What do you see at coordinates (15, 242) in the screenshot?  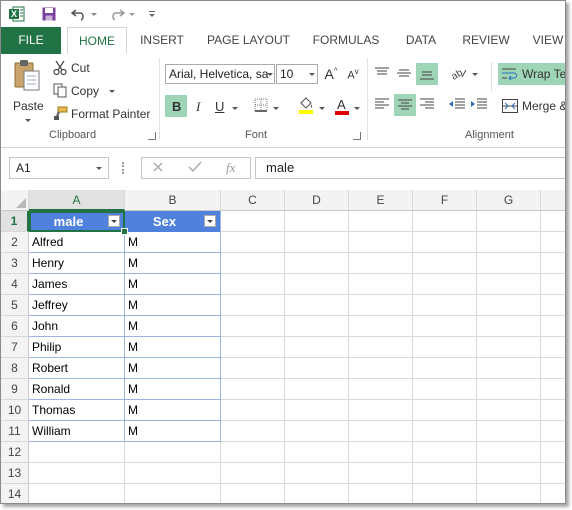 I see `row-header-2: 2` at bounding box center [15, 242].